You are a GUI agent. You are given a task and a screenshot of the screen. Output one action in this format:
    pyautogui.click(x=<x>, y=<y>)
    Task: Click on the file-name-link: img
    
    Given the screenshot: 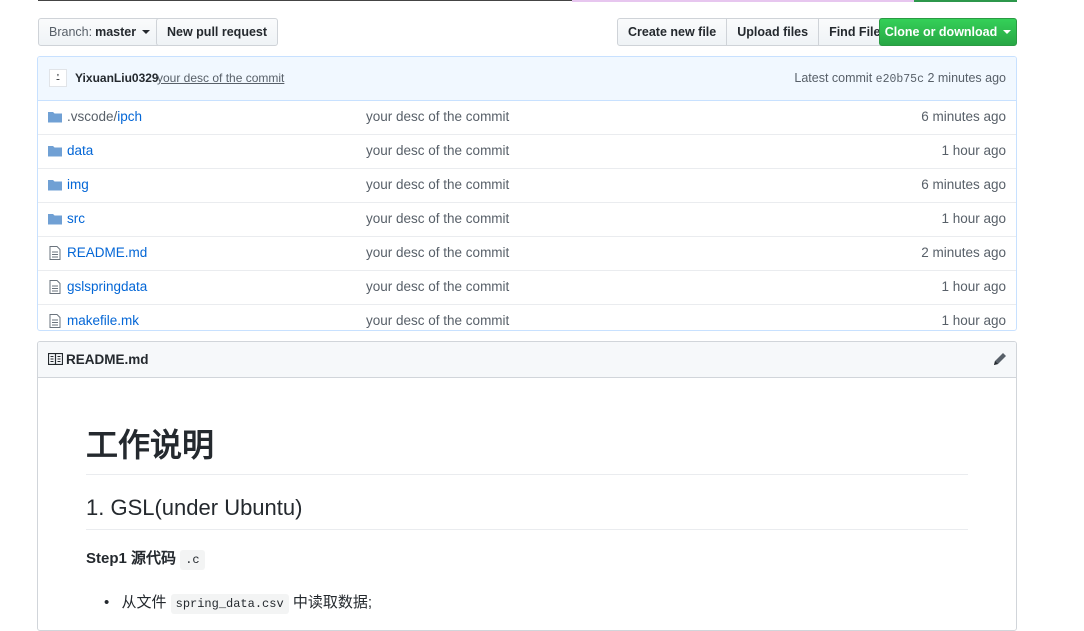 What is the action you would take?
    pyautogui.click(x=78, y=184)
    